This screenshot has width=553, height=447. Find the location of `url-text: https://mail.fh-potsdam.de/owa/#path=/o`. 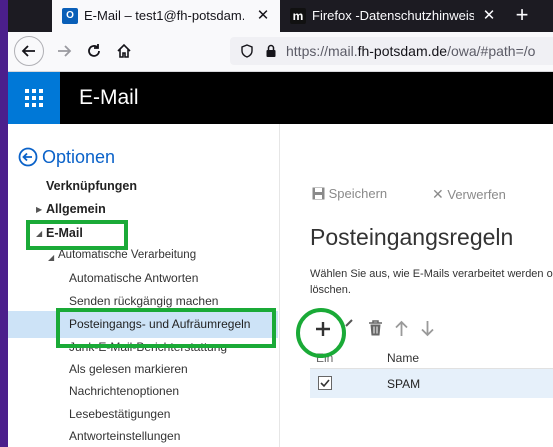

url-text: https://mail.fh-potsdam.de/owa/#path=/o is located at coordinates (411, 51).